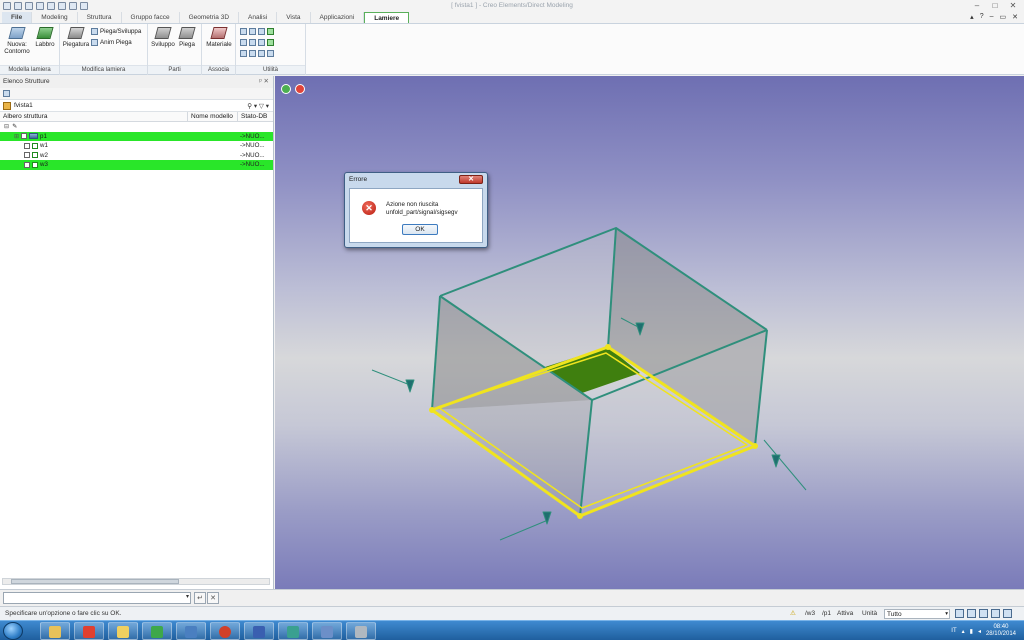 This screenshot has height=640, width=1024. I want to click on sviluppo-button: Sviluppo, so click(163, 37).